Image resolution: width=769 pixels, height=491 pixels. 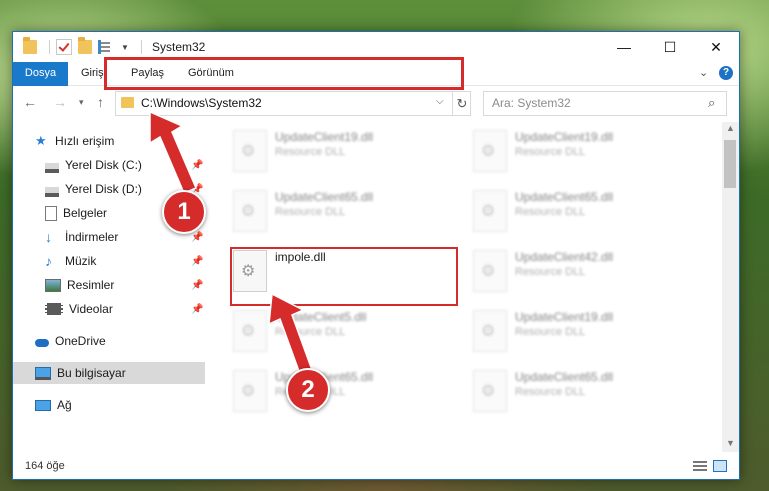 I want to click on nav-label: Müzik, so click(x=81, y=261).